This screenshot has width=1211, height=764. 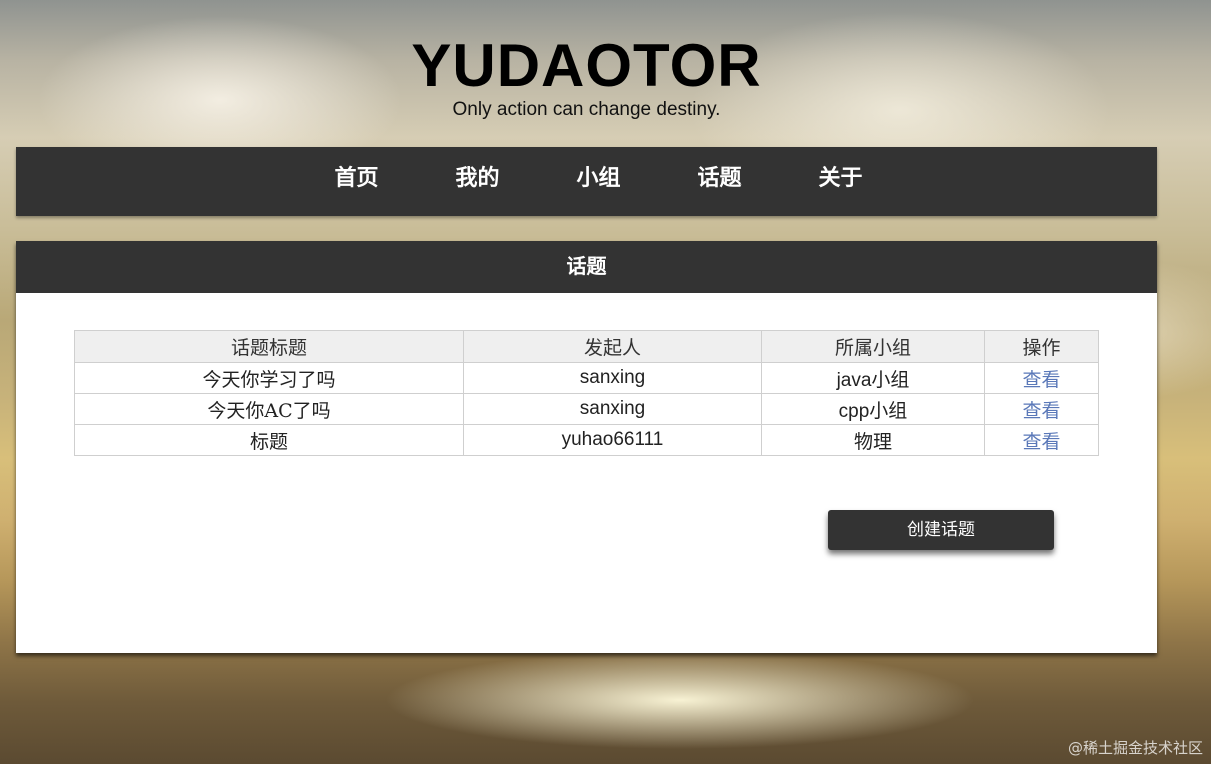 What do you see at coordinates (269, 346) in the screenshot?
I see `column-header-title: 话题标题` at bounding box center [269, 346].